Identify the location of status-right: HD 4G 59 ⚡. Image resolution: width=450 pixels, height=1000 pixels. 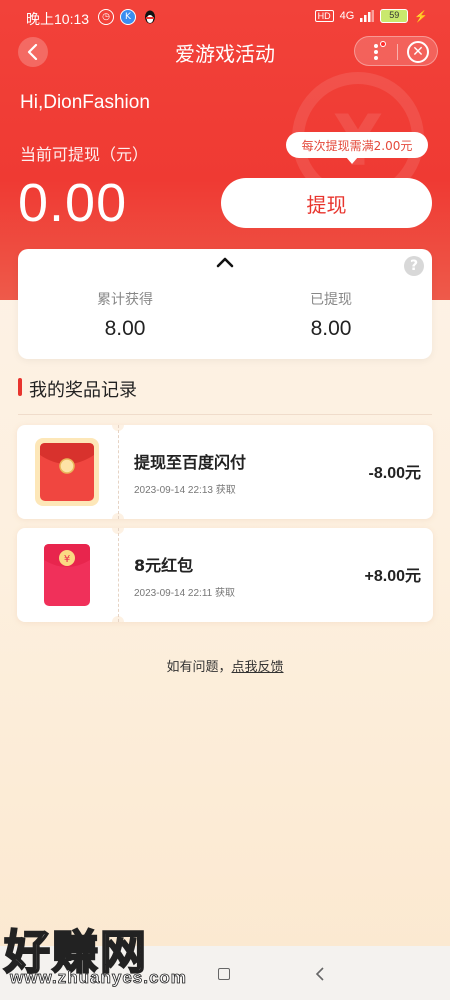
(371, 16).